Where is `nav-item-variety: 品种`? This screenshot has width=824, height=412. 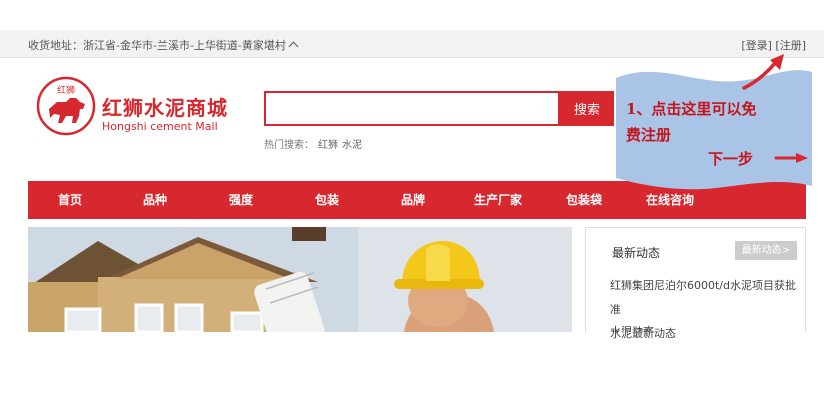
nav-item-variety: 品种 is located at coordinates (155, 200).